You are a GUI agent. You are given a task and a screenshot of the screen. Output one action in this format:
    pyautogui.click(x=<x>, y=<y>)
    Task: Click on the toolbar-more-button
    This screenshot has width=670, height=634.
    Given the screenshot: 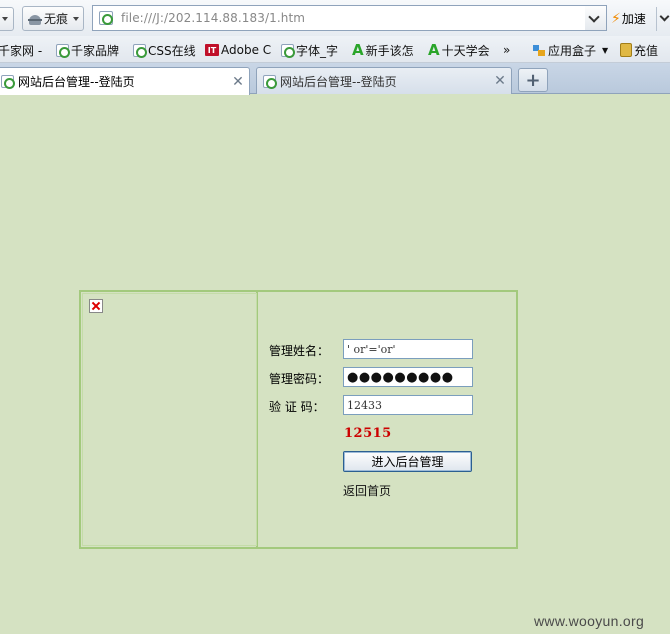 What is the action you would take?
    pyautogui.click(x=663, y=19)
    